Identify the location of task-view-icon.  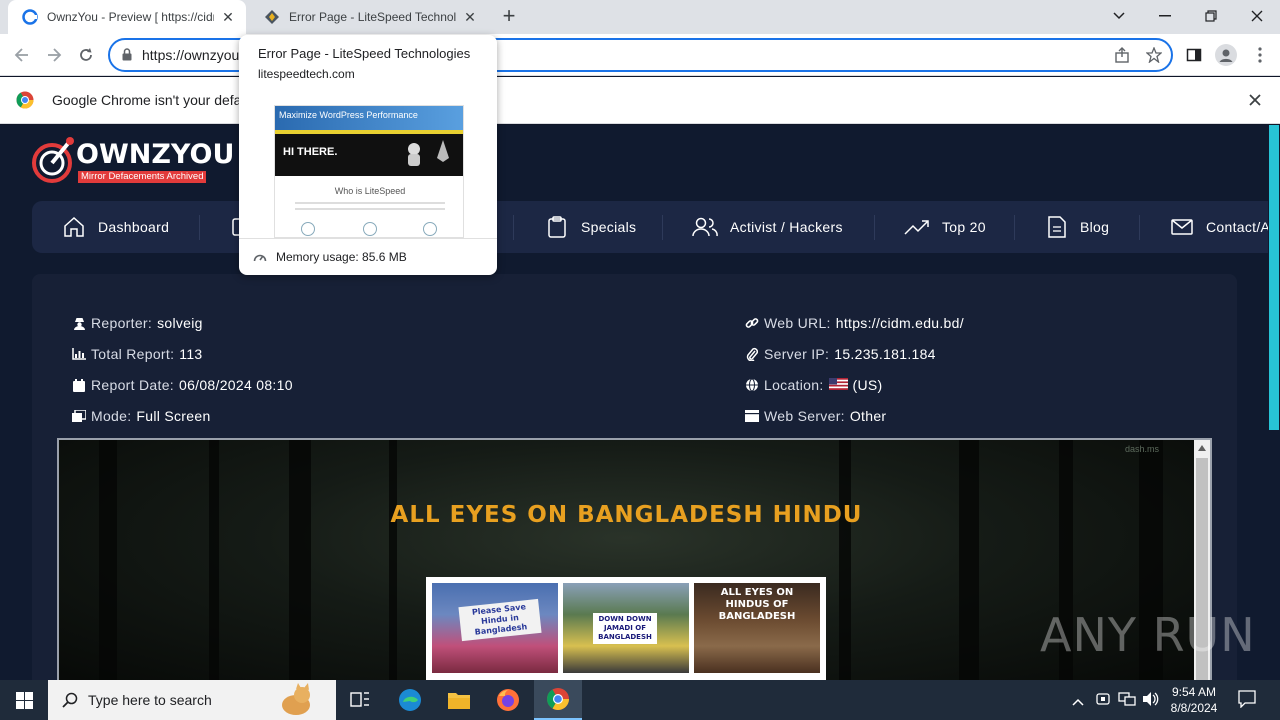
(359, 699).